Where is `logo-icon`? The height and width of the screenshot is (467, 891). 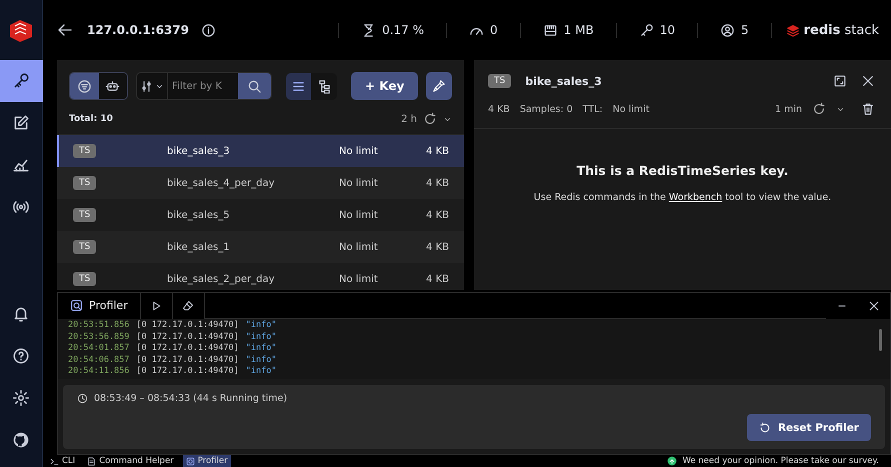
logo-icon is located at coordinates (21, 30).